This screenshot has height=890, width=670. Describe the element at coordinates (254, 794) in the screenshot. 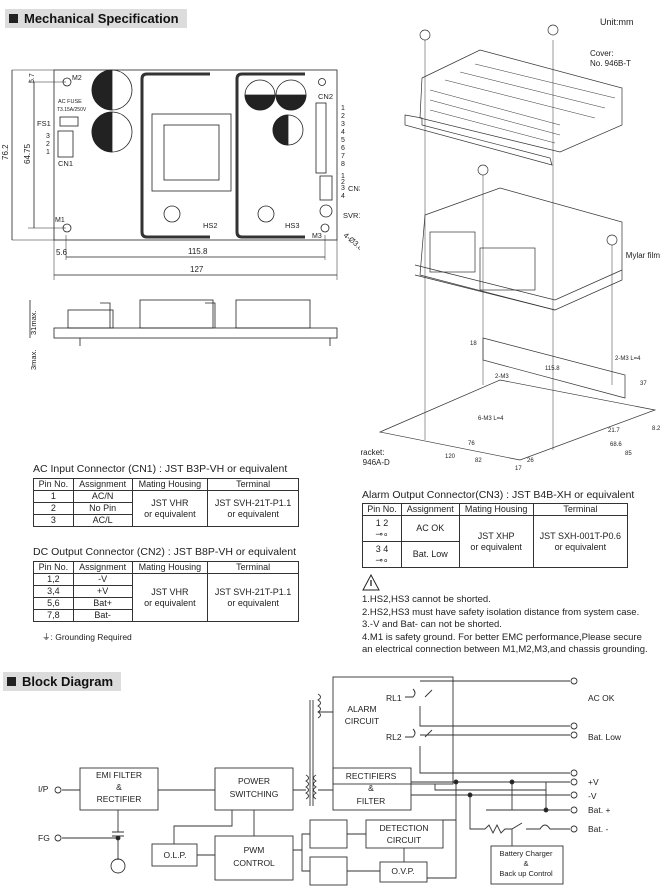

I see `power-switching-label: SWITCHING` at that location.